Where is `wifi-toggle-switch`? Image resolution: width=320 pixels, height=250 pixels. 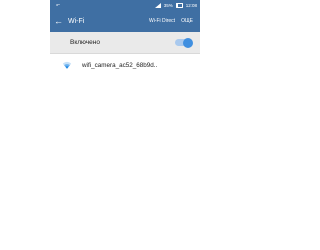
wifi-toggle-switch is located at coordinates (184, 42).